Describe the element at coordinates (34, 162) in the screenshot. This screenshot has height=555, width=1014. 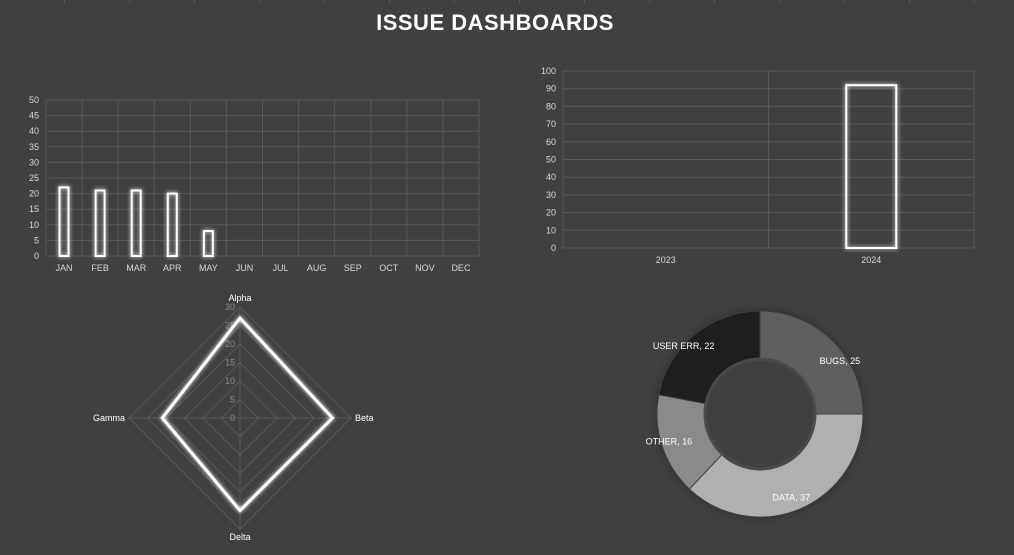
I see `monthly-y-tick-label: 30` at that location.